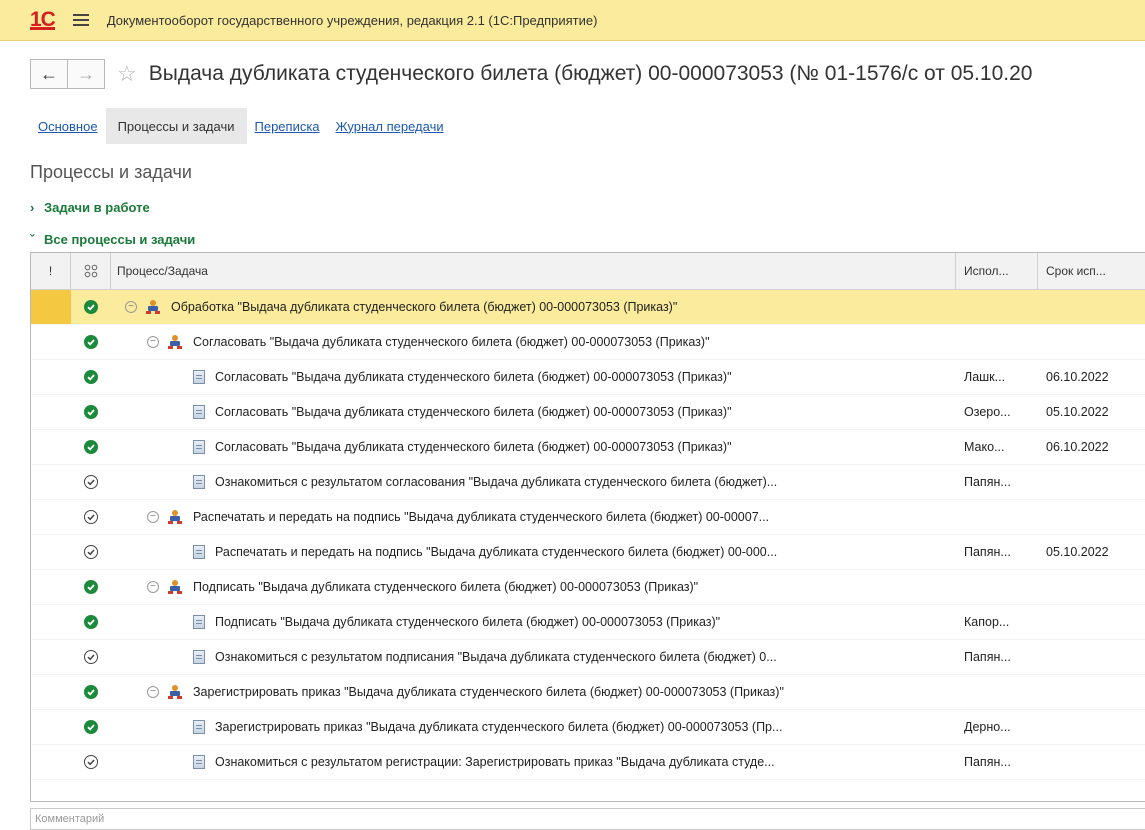 This screenshot has width=1145, height=830. What do you see at coordinates (176, 126) in the screenshot?
I see `tab-processes-tasks: Процессы и задачи` at bounding box center [176, 126].